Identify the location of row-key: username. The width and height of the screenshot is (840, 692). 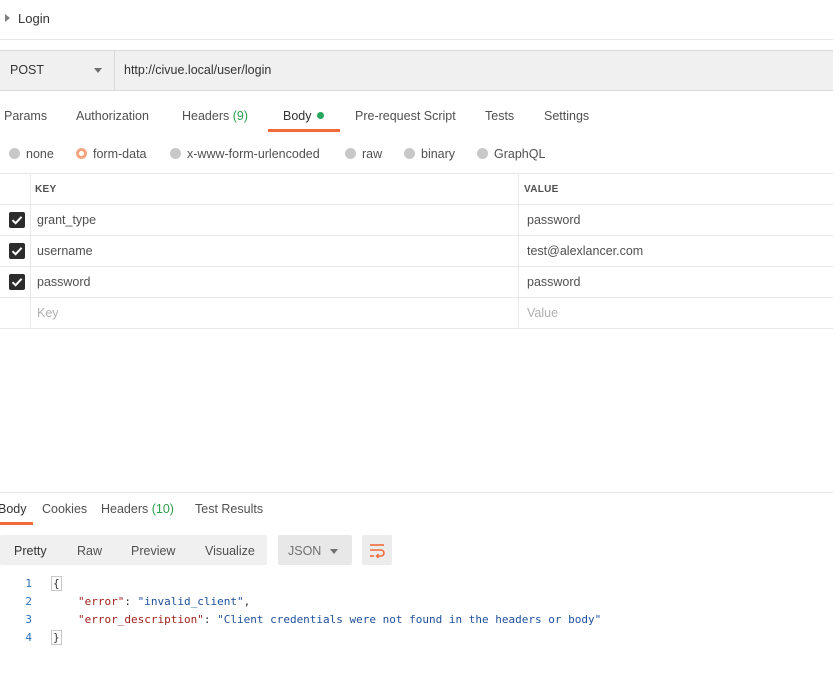
(65, 251).